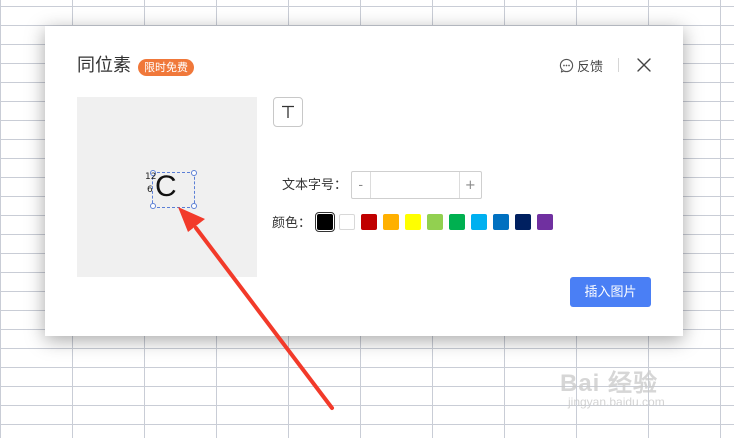  What do you see at coordinates (292, 223) in the screenshot?
I see `color-label: 颜色：` at bounding box center [292, 223].